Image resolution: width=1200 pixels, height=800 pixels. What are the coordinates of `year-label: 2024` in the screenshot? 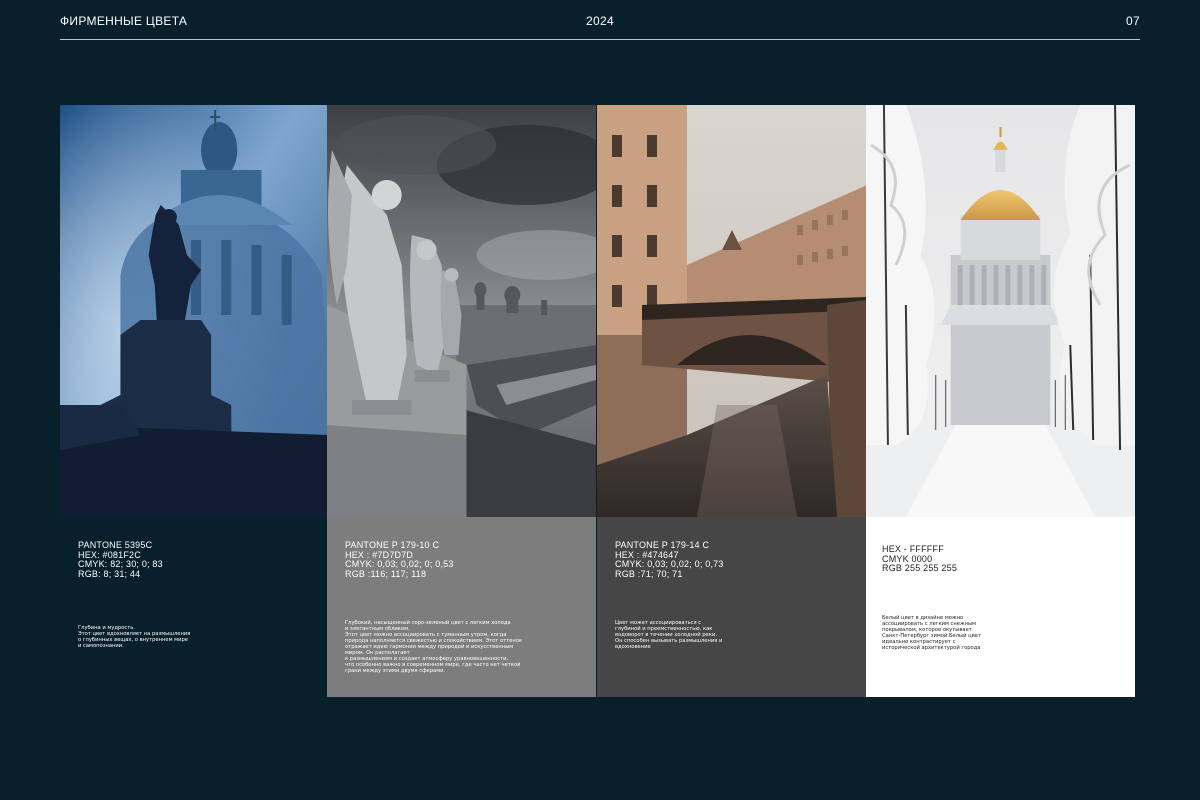 It's located at (600, 21).